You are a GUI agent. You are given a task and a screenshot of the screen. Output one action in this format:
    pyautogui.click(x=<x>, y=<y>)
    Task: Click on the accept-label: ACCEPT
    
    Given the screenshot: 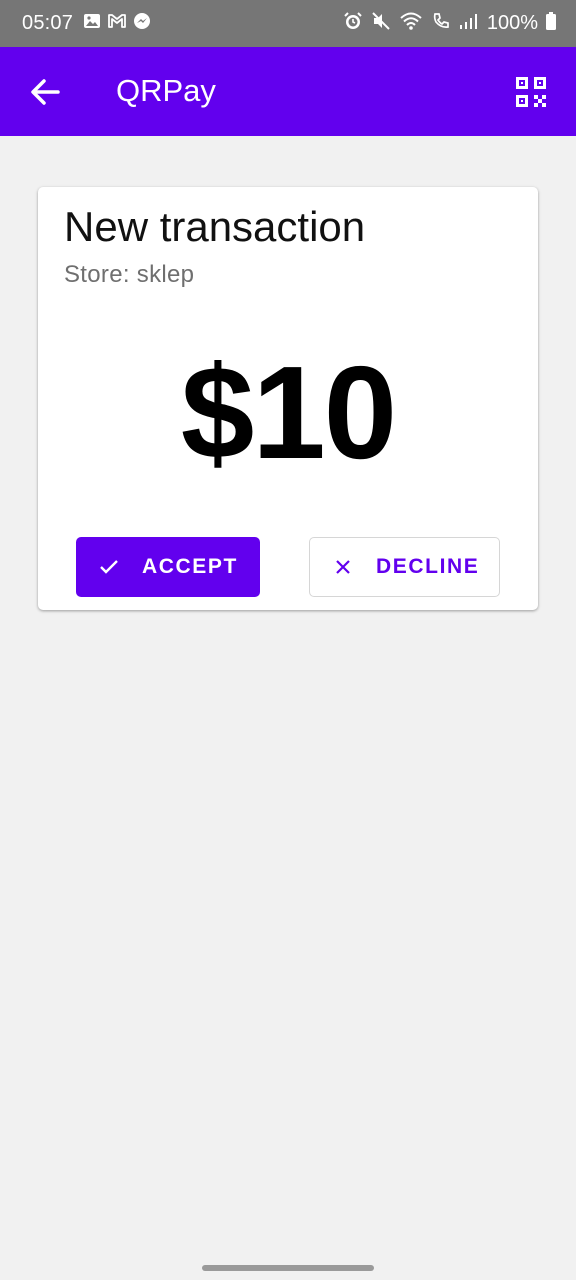 What is the action you would take?
    pyautogui.click(x=190, y=566)
    